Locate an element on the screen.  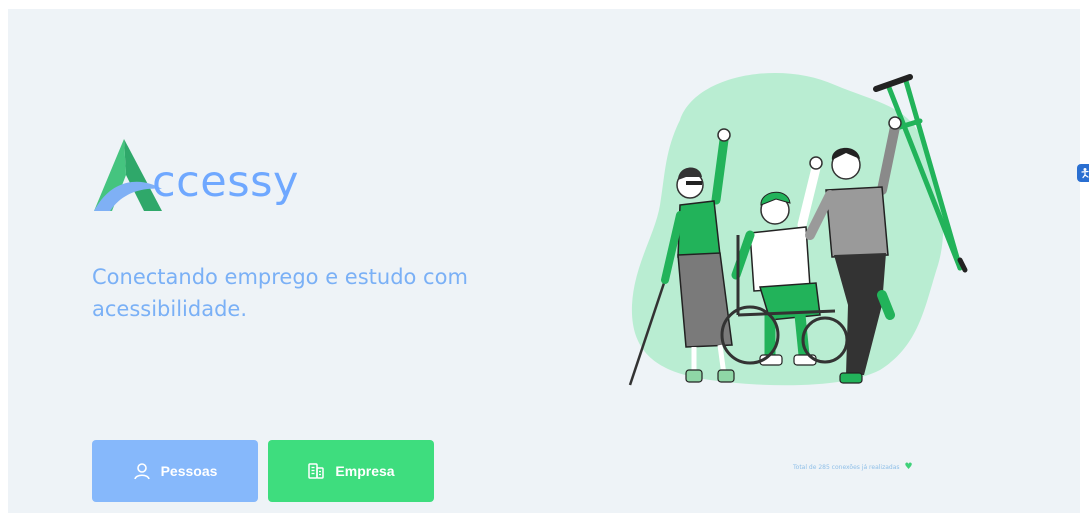
people-button: Pessoas is located at coordinates (175, 471).